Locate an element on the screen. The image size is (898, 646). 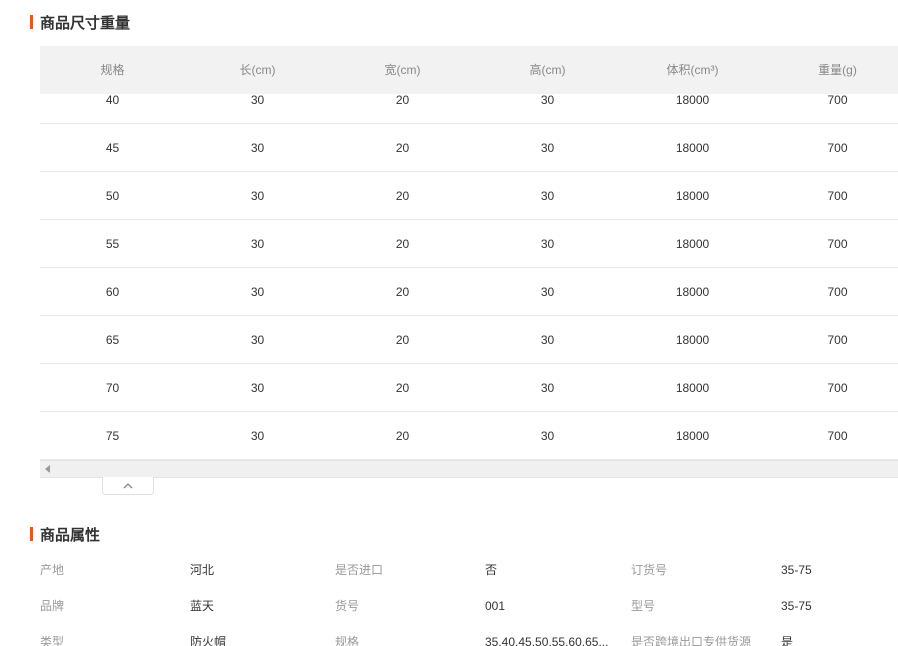
size-header-cell: 高(cm) is located at coordinates (547, 70).